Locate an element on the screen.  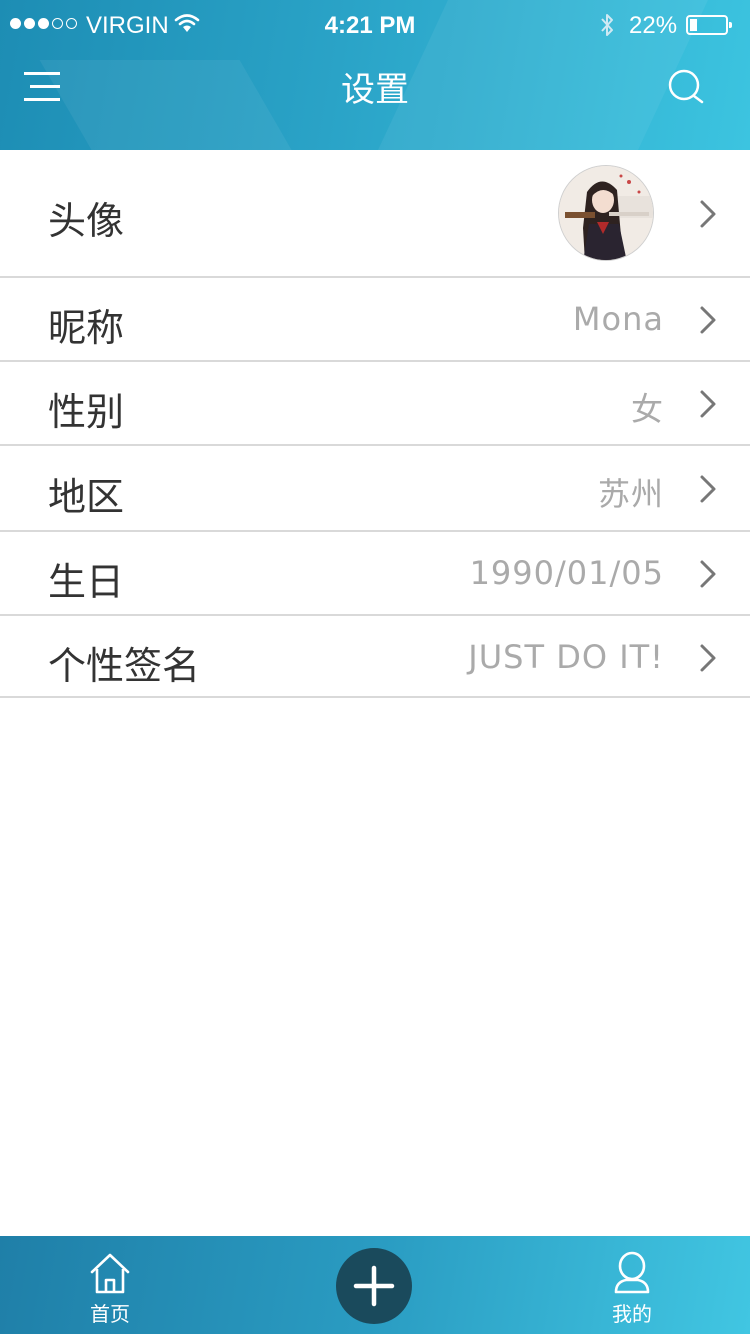
avatar is located at coordinates (606, 213).